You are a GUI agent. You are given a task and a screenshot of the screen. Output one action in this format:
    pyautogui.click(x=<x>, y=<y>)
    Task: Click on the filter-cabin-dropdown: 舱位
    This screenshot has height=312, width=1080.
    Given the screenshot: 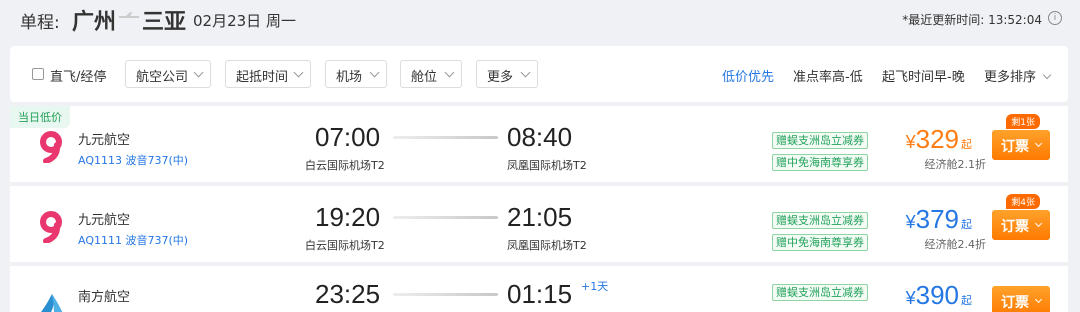 What is the action you would take?
    pyautogui.click(x=431, y=74)
    